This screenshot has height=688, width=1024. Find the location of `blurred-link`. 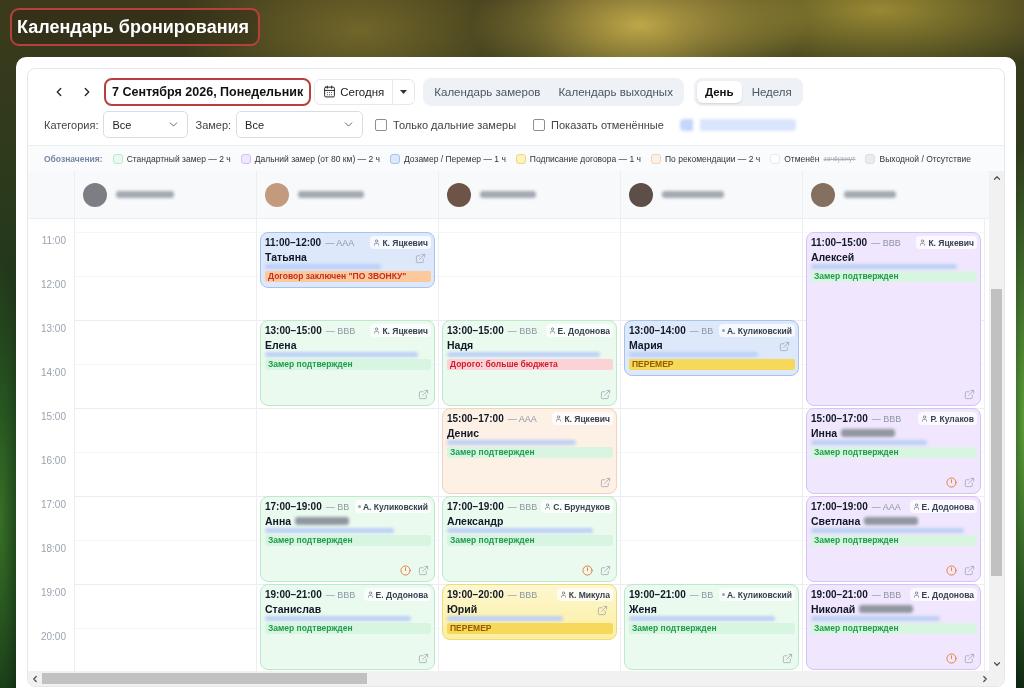

blurred-link is located at coordinates (737, 124).